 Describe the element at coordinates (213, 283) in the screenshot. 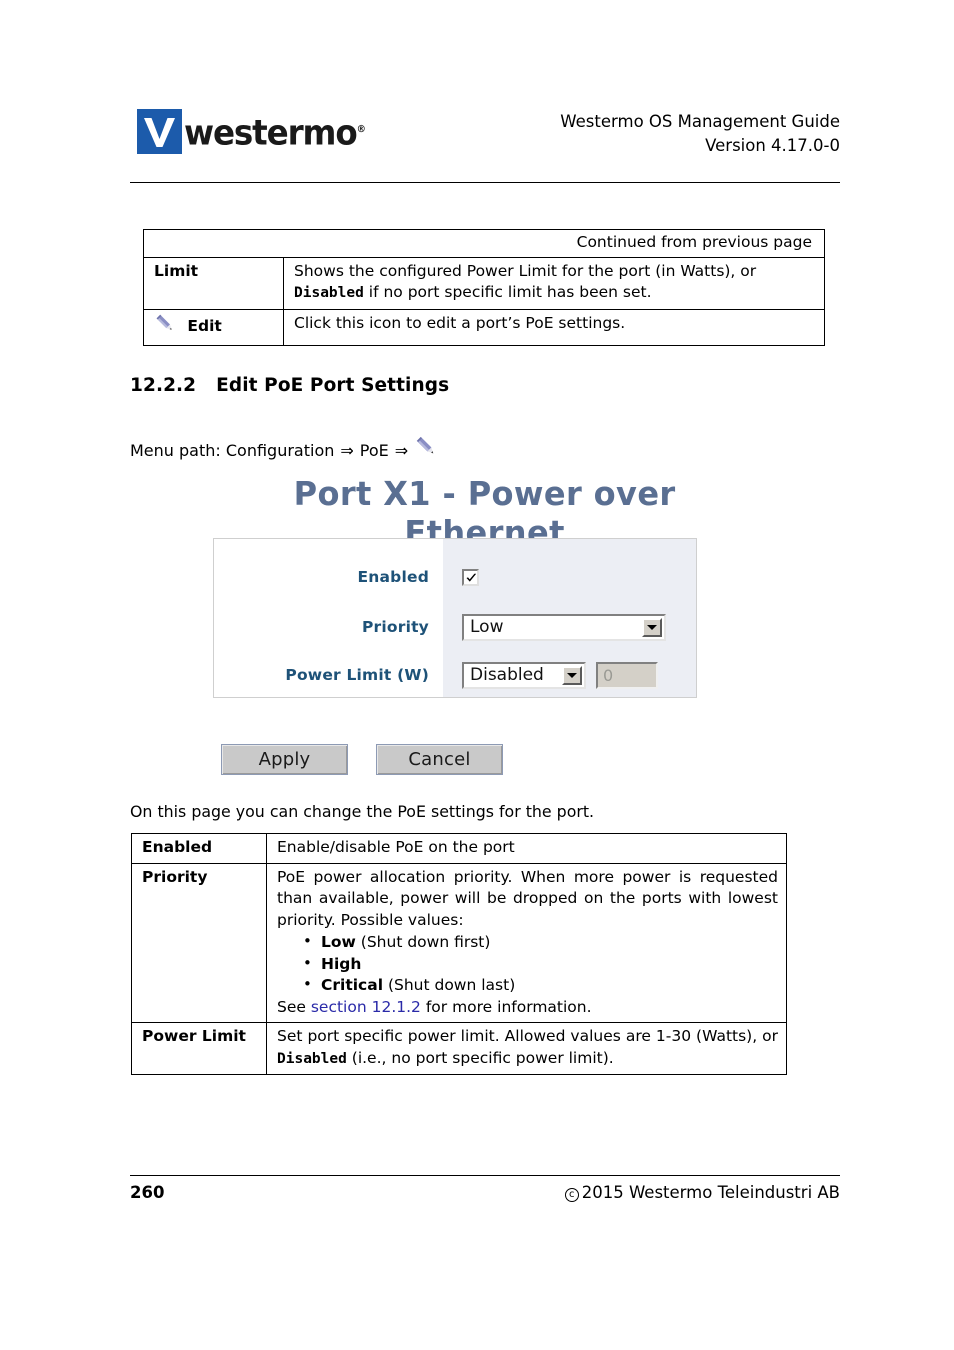

I see `row-key-limit: Limit` at that location.